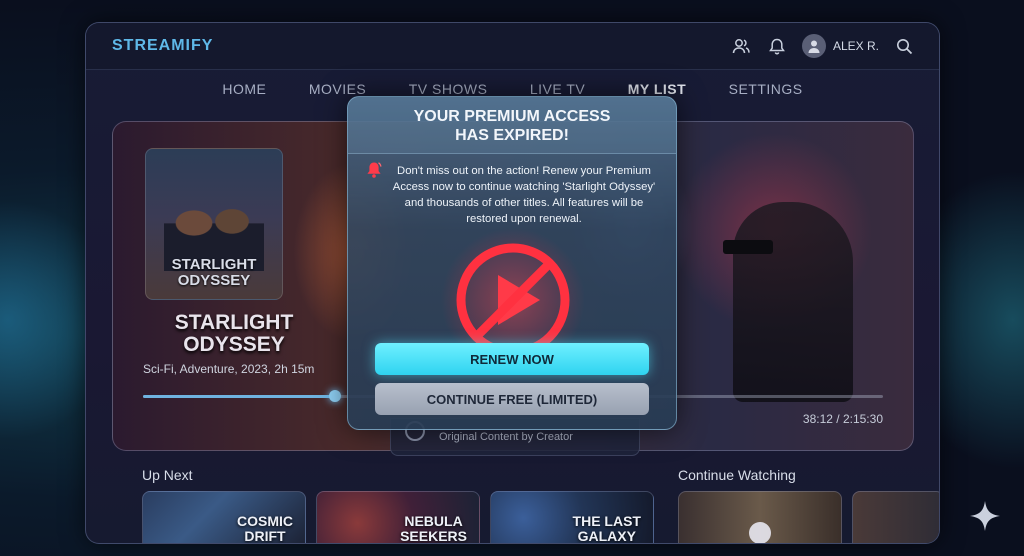  Describe the element at coordinates (793, 302) in the screenshot. I see `hero-character-image` at that location.